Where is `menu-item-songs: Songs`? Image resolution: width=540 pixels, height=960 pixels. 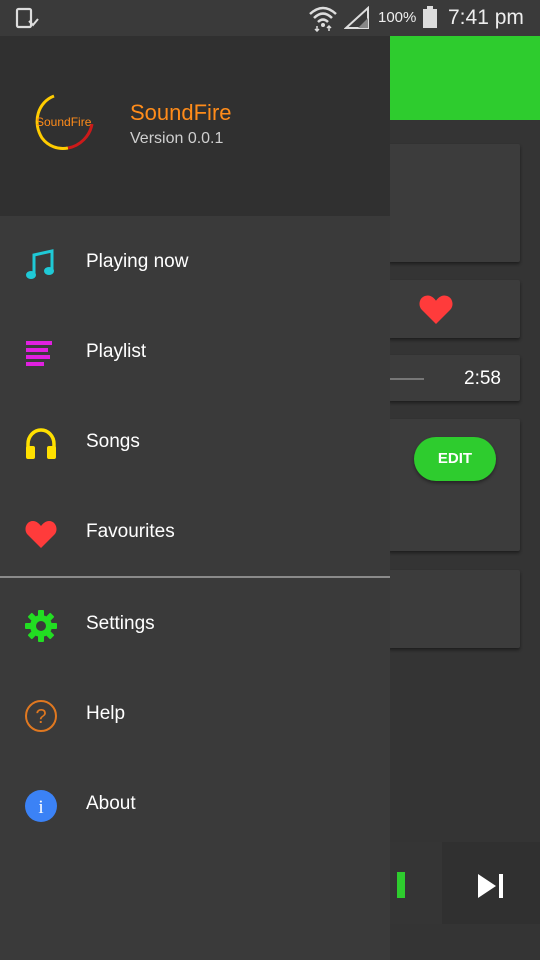
menu-item-songs: Songs is located at coordinates (195, 444).